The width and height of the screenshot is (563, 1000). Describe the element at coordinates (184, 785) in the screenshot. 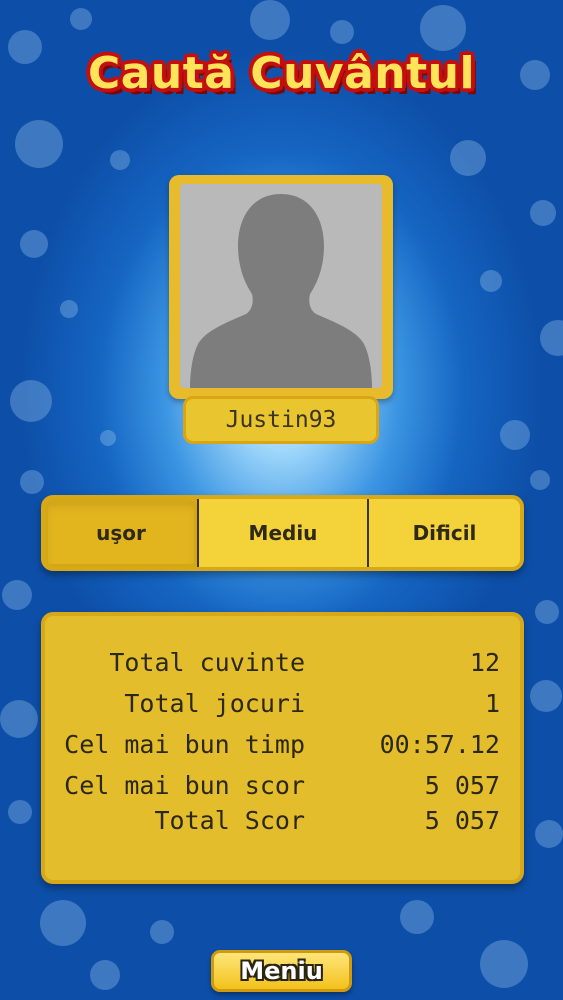

I see `stat-label: Cel mai bun scor` at that location.